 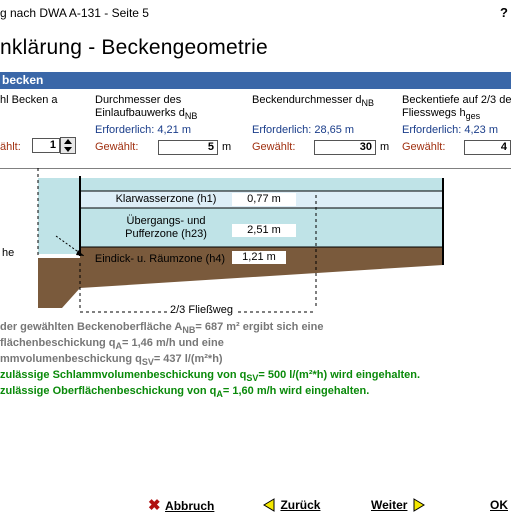 I want to click on depth-required: Erforderlich: 4,23 m, so click(x=450, y=130).